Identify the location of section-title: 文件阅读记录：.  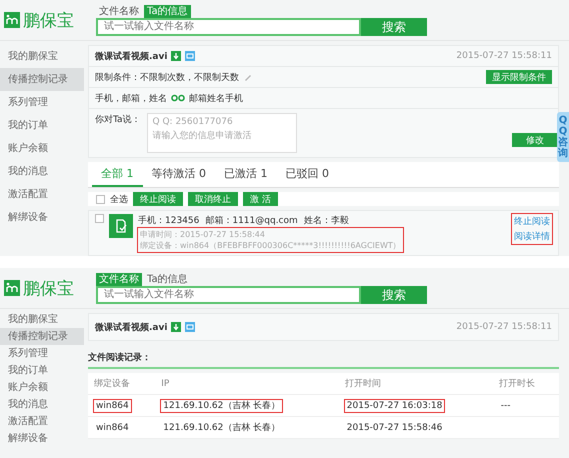
(323, 357).